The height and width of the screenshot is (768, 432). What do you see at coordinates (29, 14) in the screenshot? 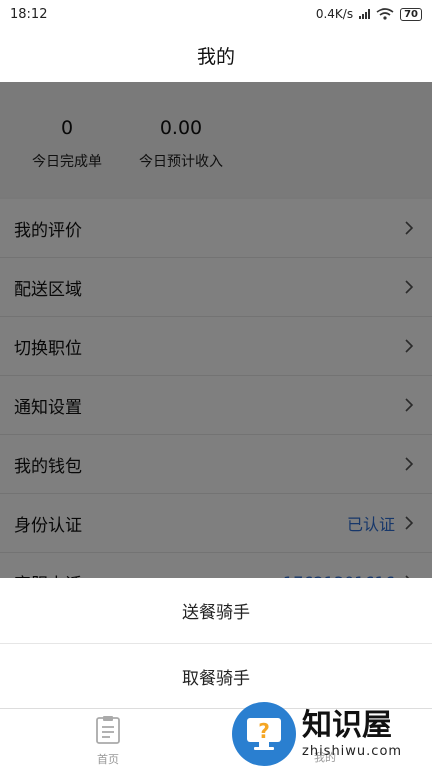
I see `status-time: 18:12` at bounding box center [29, 14].